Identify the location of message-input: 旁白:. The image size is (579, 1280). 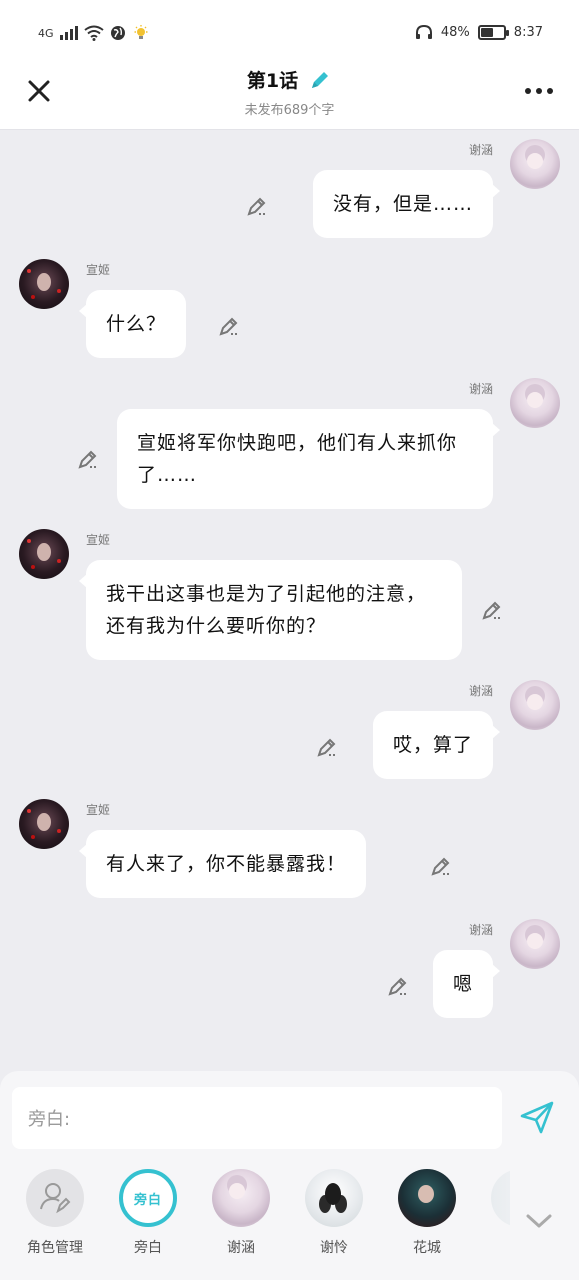
(257, 1118).